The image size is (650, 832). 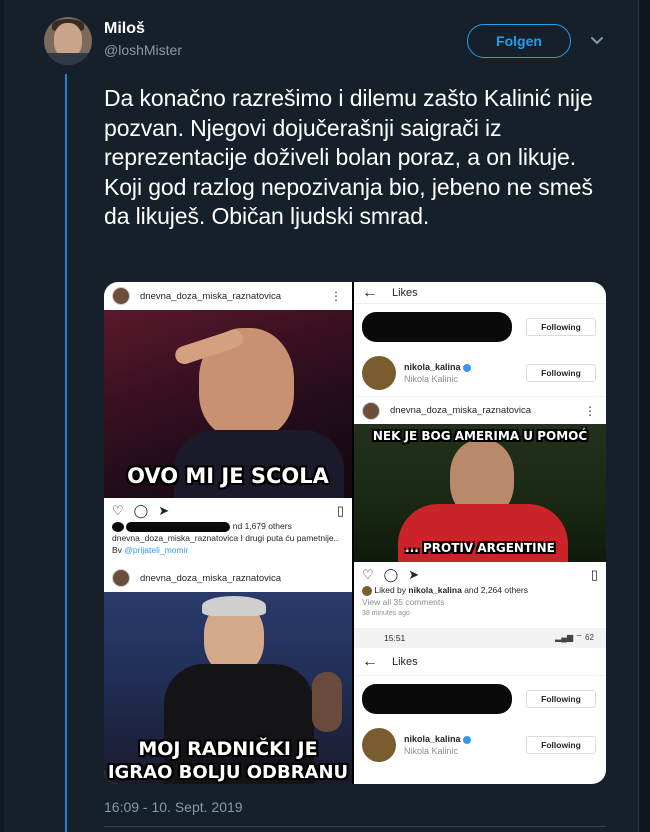 I want to click on avatar, so click(x=68, y=41).